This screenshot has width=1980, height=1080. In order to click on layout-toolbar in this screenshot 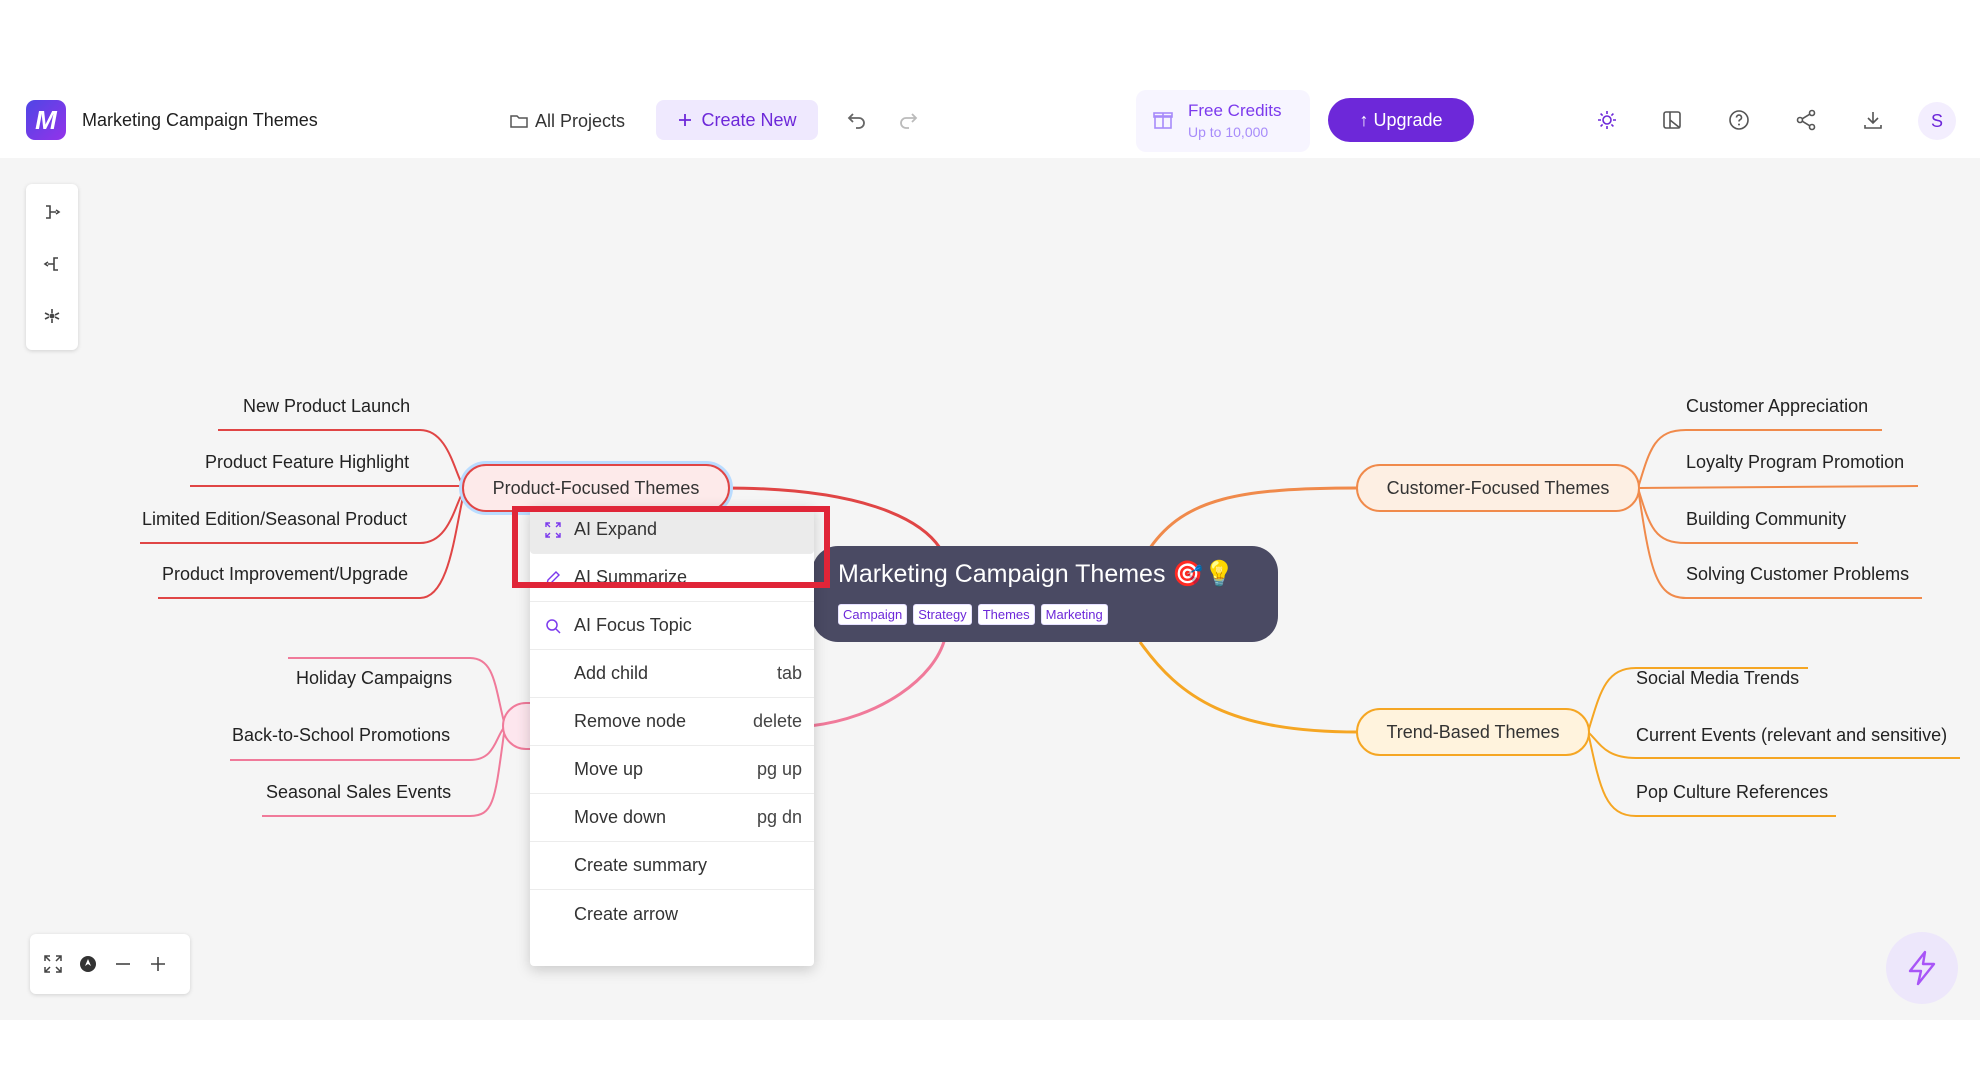, I will do `click(52, 267)`.